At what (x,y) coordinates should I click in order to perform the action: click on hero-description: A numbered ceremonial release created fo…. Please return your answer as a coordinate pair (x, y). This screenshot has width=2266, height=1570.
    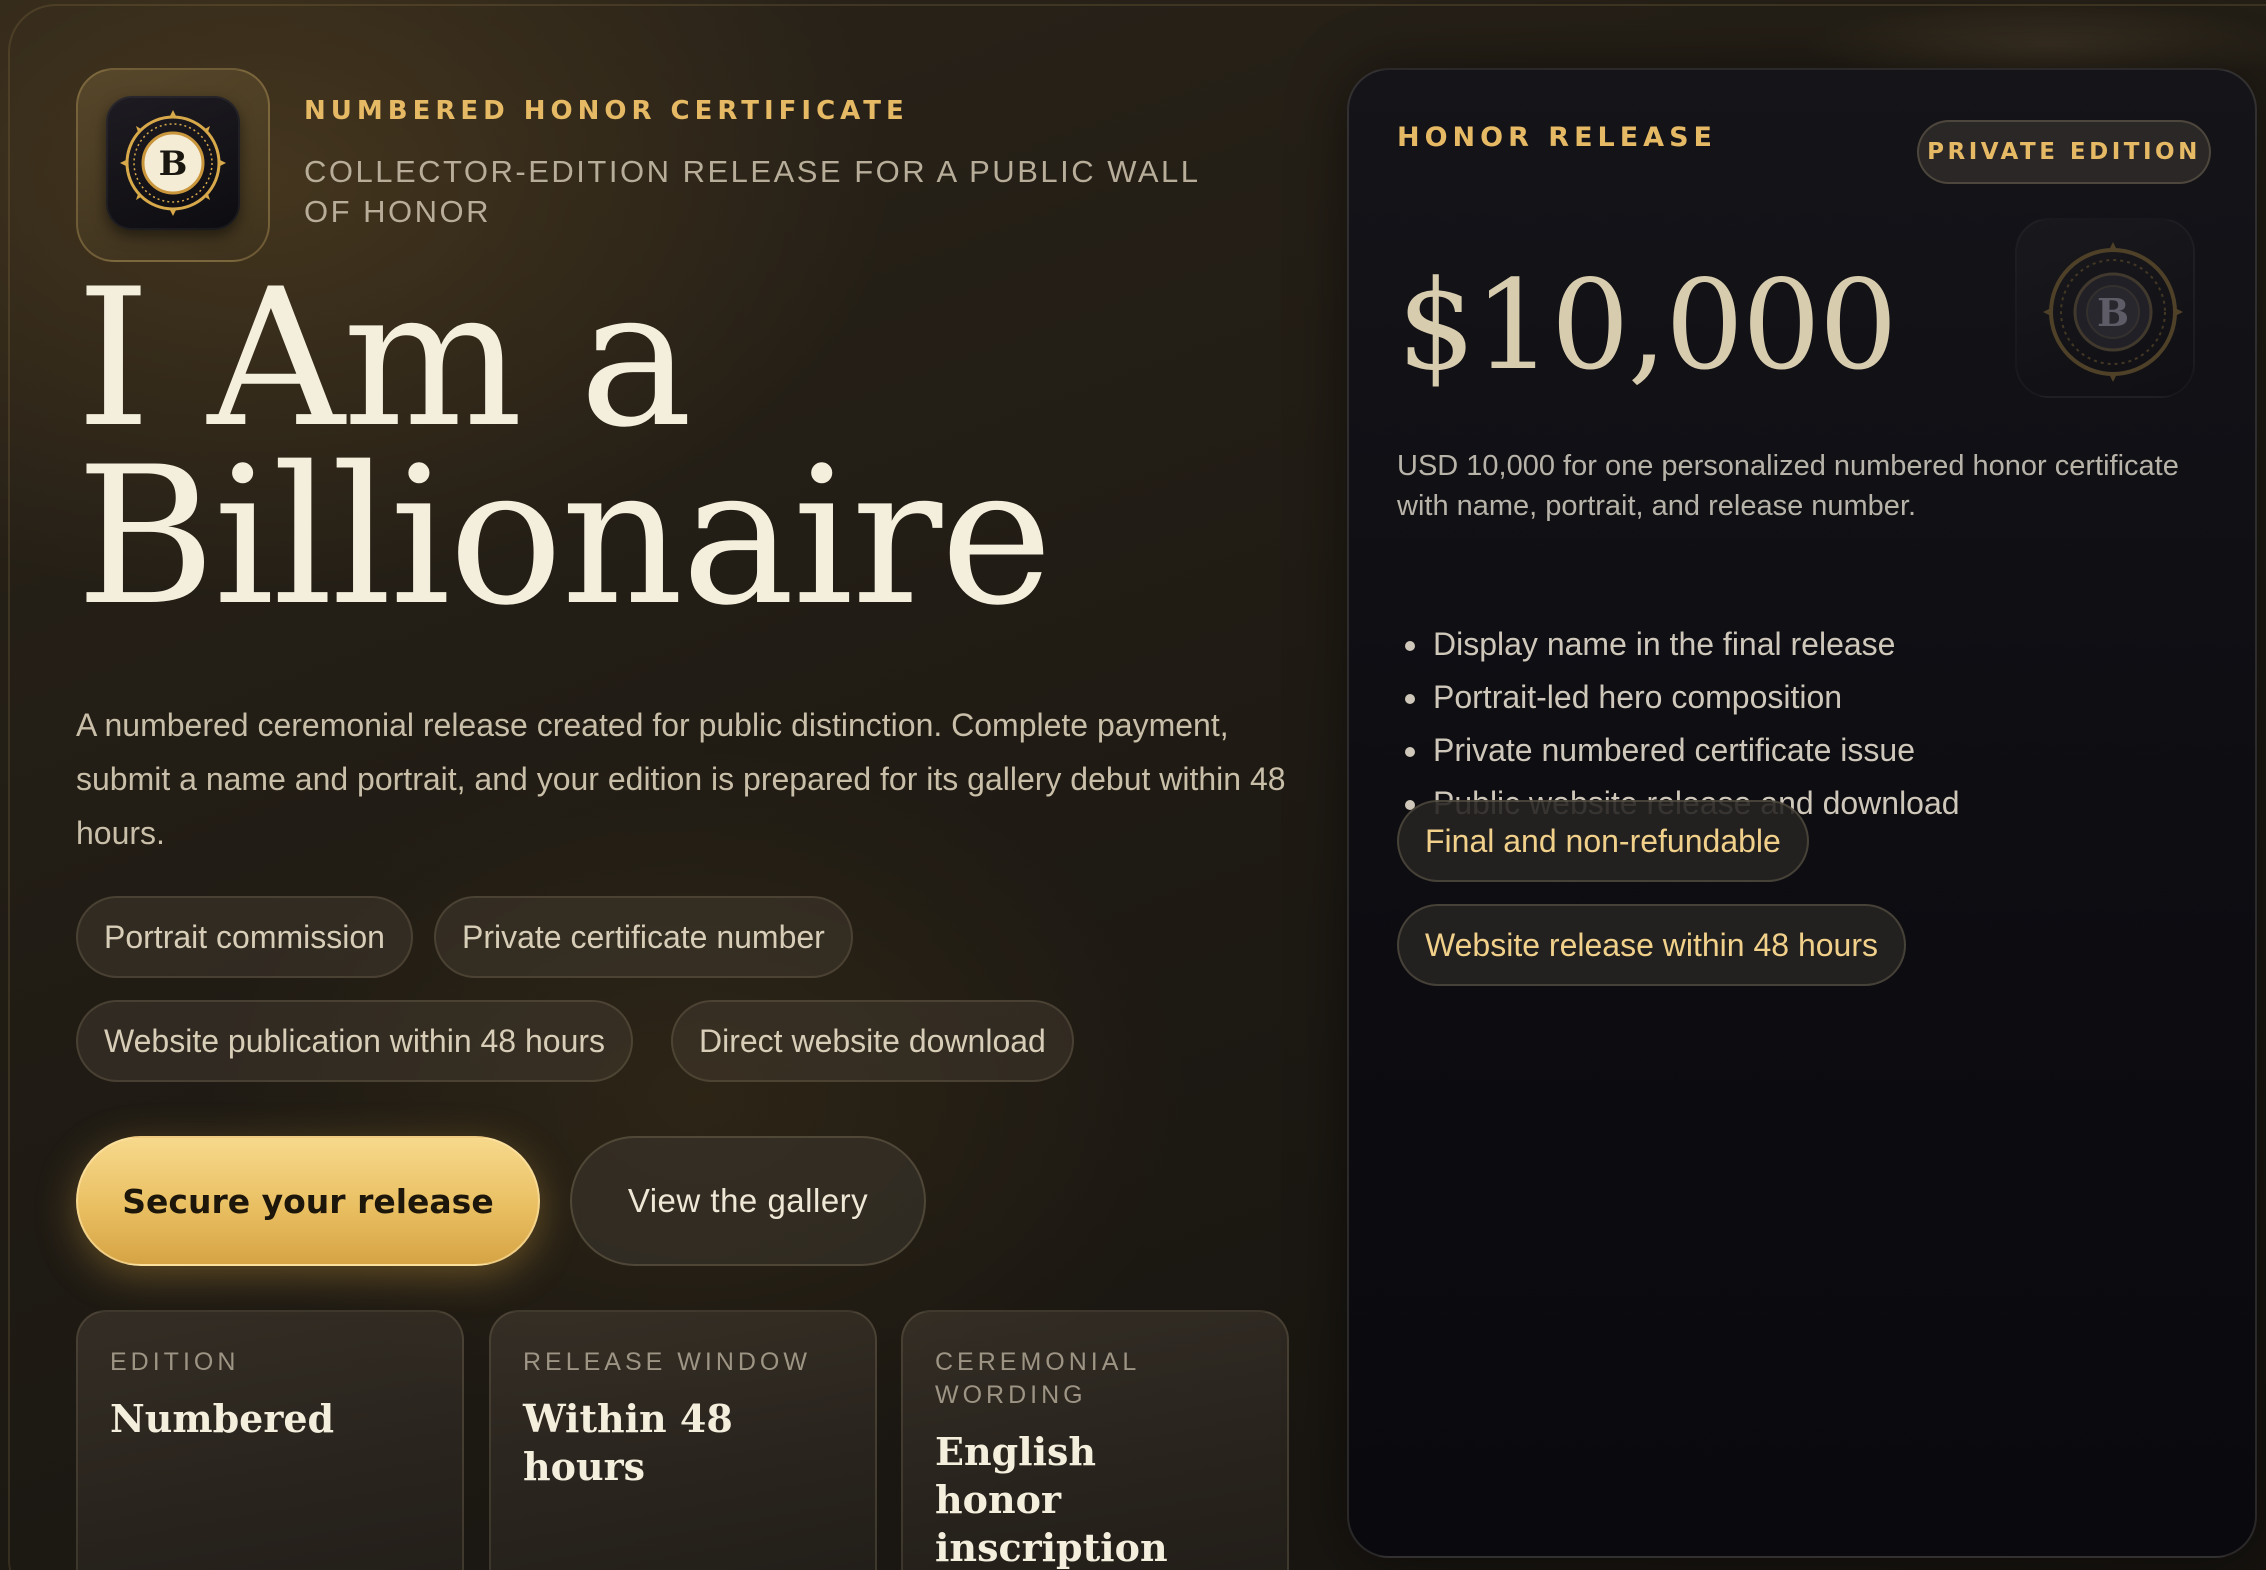
    Looking at the image, I should click on (681, 779).